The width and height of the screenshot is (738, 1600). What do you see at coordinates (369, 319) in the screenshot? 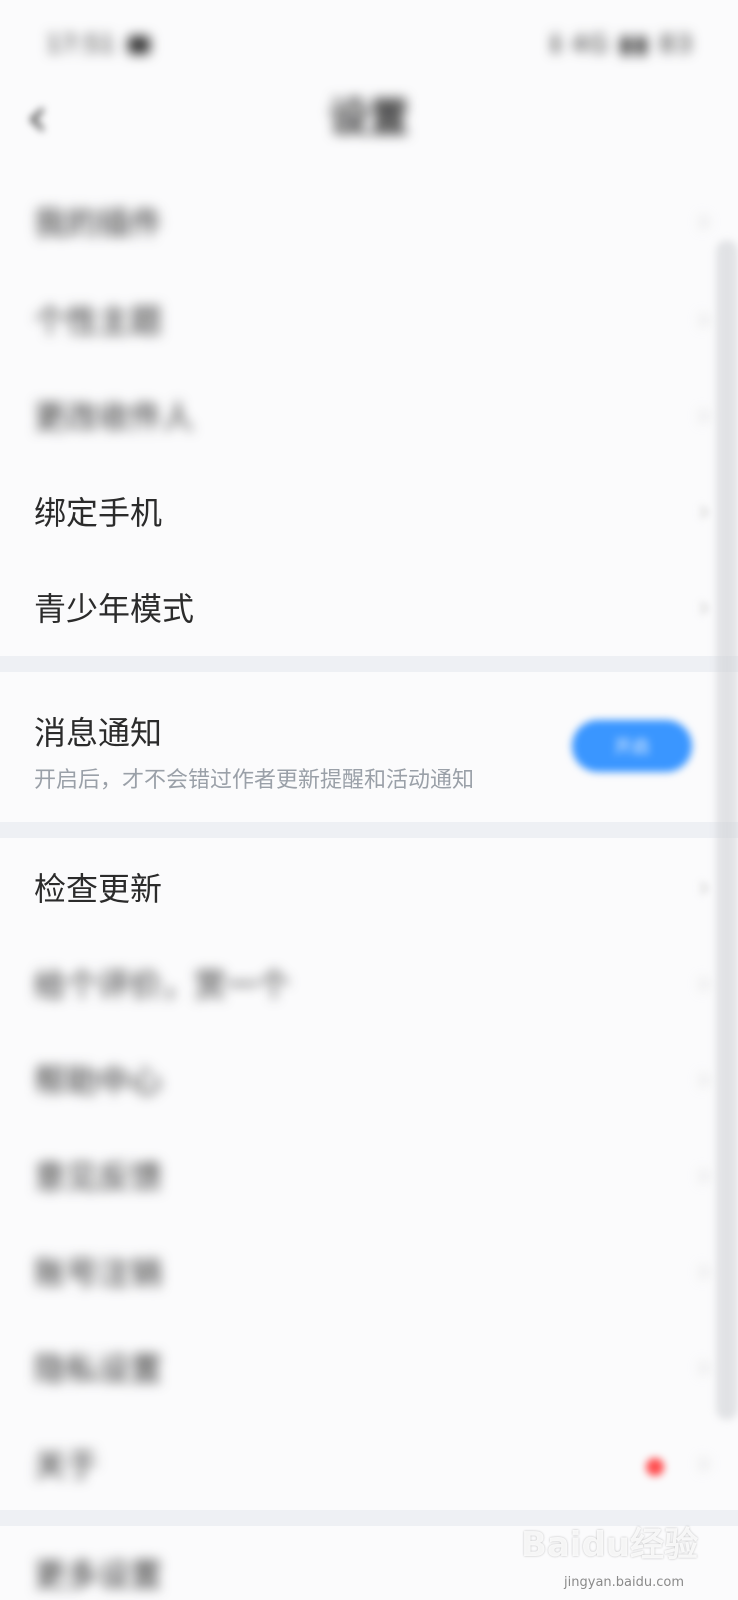
I see `menu-item-theme: 个性主题 ›` at bounding box center [369, 319].